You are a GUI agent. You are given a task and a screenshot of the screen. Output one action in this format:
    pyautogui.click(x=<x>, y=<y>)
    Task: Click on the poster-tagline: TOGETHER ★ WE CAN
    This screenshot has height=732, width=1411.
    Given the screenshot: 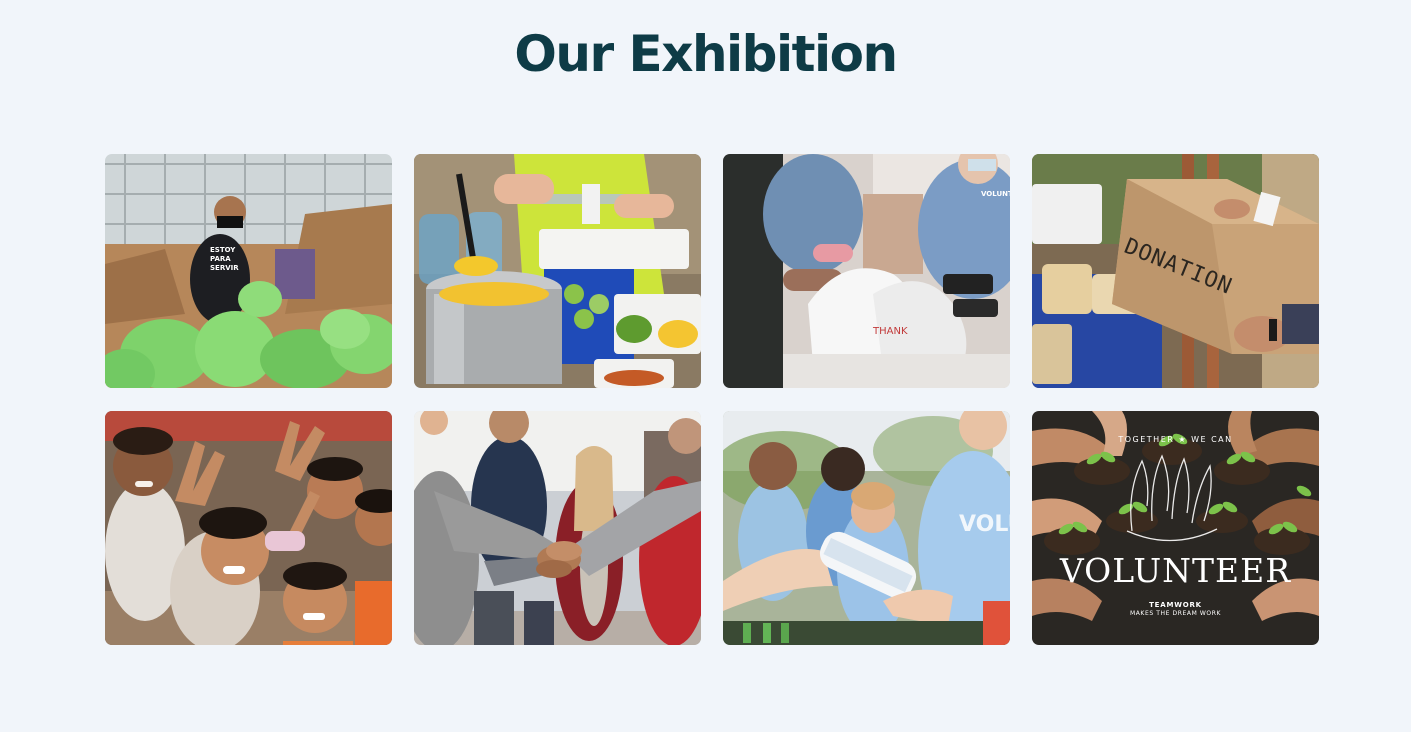 What is the action you would take?
    pyautogui.click(x=1175, y=439)
    